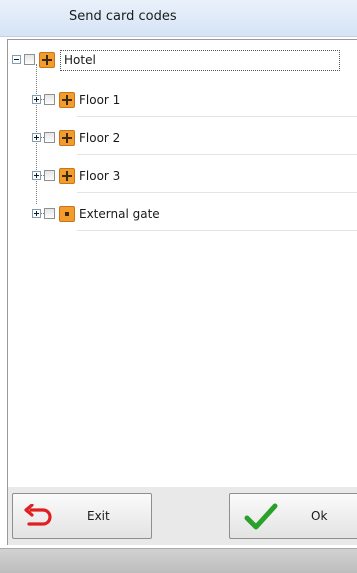 This screenshot has height=573, width=357. Describe the element at coordinates (200, 60) in the screenshot. I see `tree-node-label: Hotel` at that location.